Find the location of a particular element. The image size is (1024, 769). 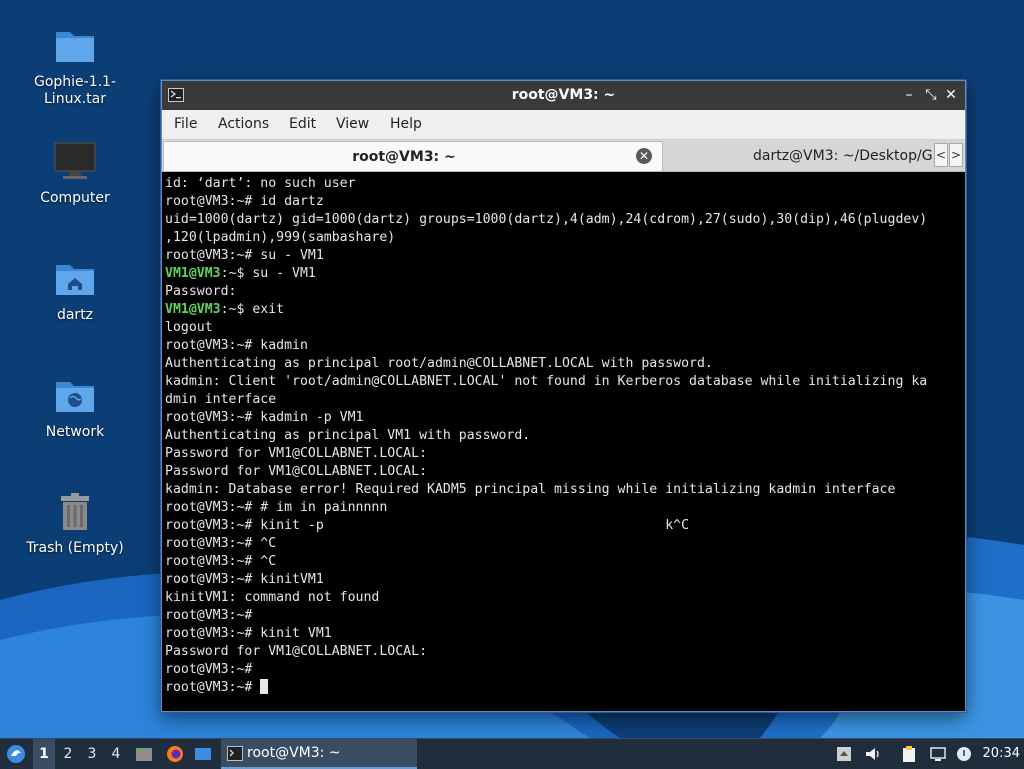

tab-label: root@VM3: ~ is located at coordinates (404, 157).